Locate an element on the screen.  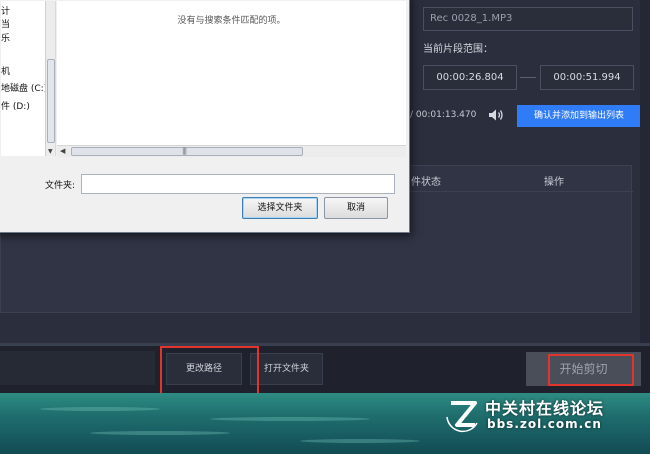
tree-scrollbar: ▼ is located at coordinates (50, 78).